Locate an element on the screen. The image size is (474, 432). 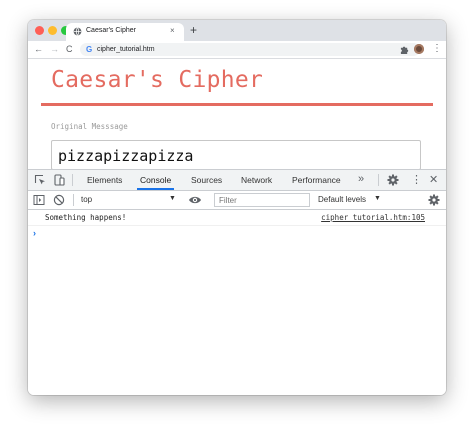
console-toolbar: top ▼ Filter Default levels ▼ is located at coordinates (237, 200).